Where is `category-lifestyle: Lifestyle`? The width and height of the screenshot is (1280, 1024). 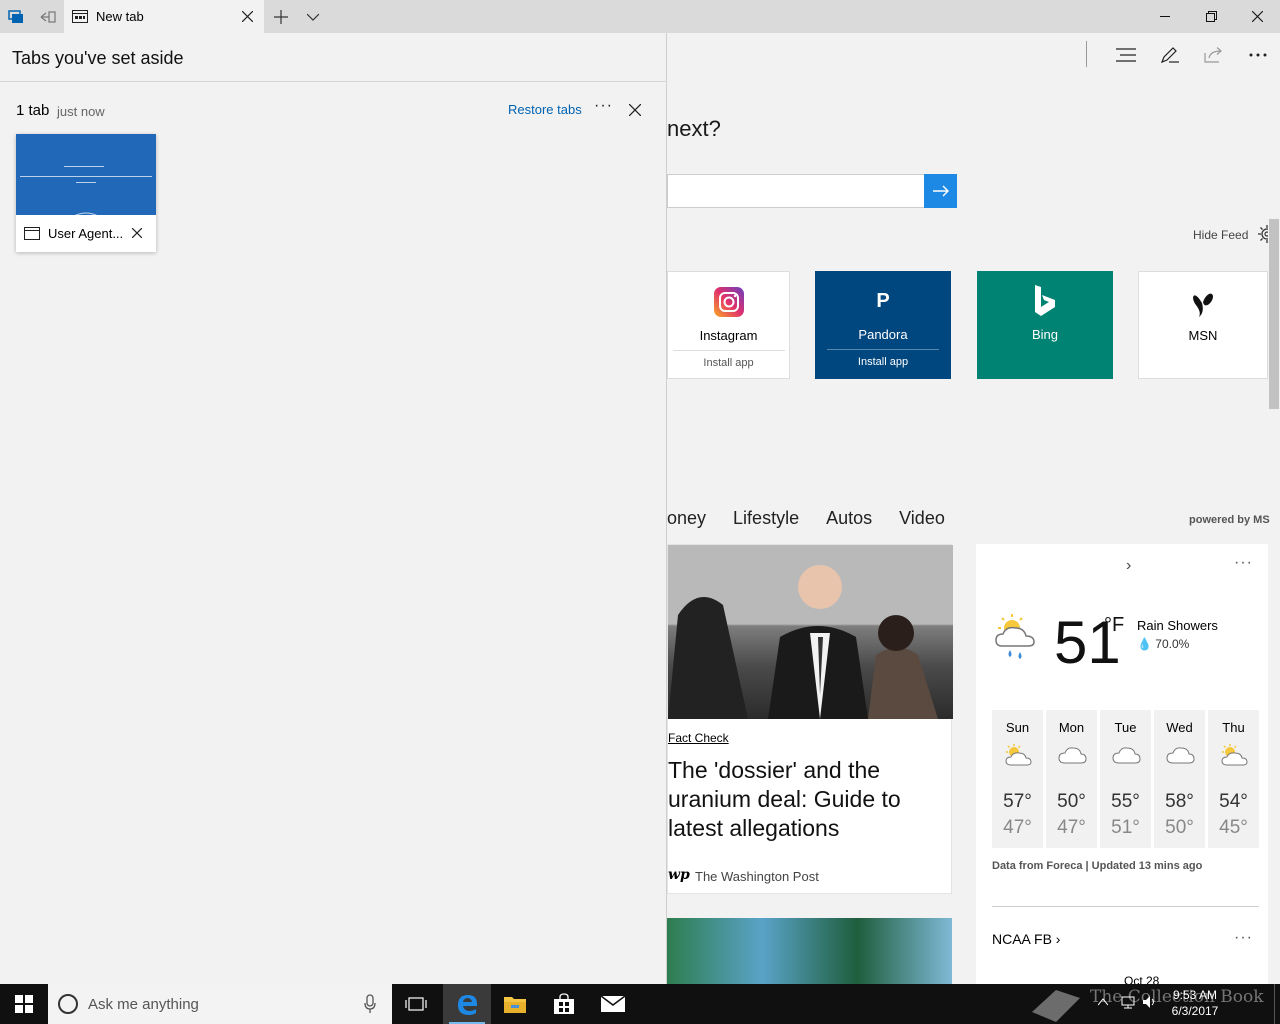 category-lifestyle: Lifestyle is located at coordinates (766, 518).